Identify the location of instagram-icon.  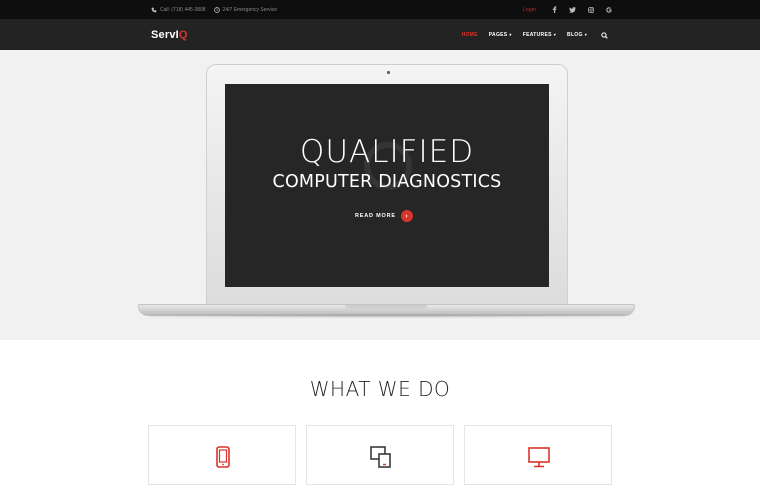
(591, 9).